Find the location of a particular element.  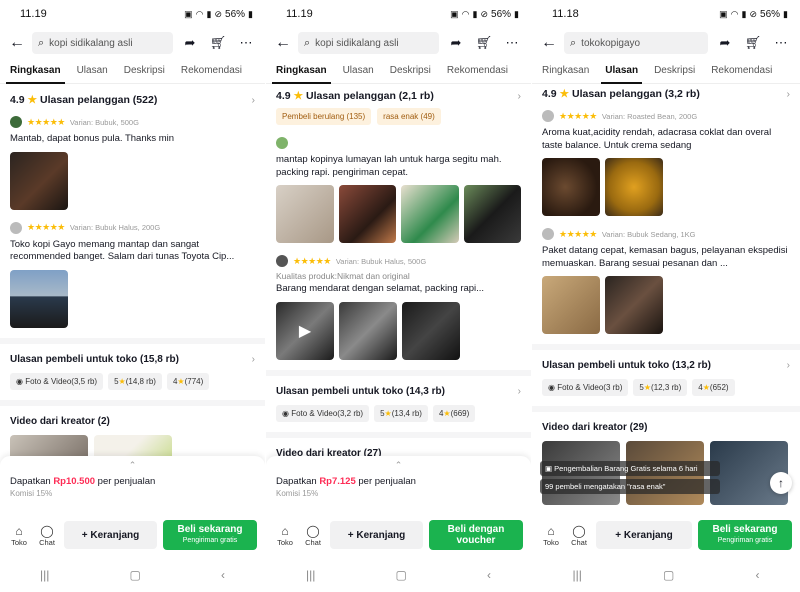

star-icon: ★ is located at coordinates (447, 413).